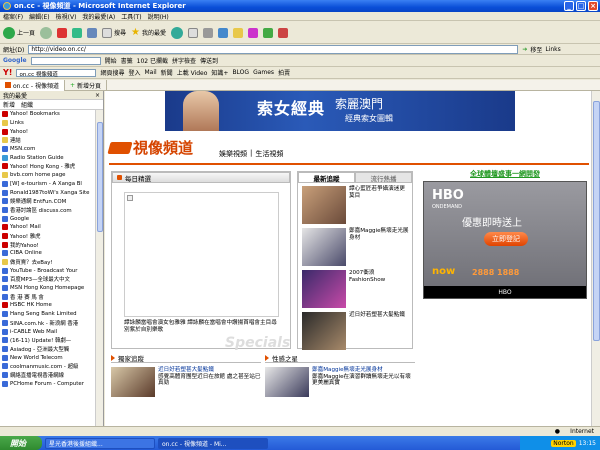 The height and width of the screenshot is (450, 600). What do you see at coordinates (208, 32) in the screenshot?
I see `print-icon` at bounding box center [208, 32].